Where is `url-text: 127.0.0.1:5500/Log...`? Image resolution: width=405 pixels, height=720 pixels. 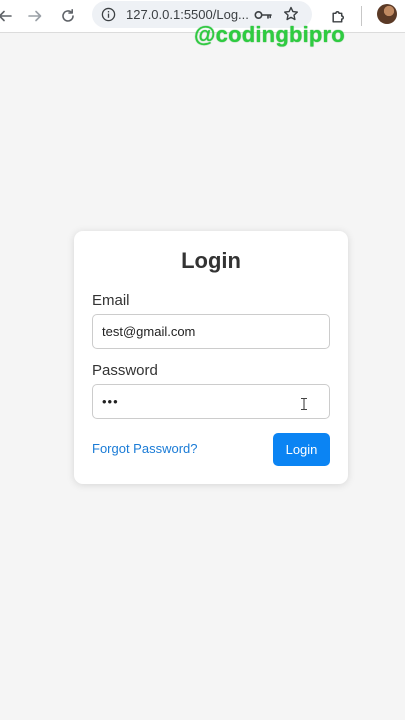
url-text: 127.0.0.1:5500/Log... is located at coordinates (187, 14).